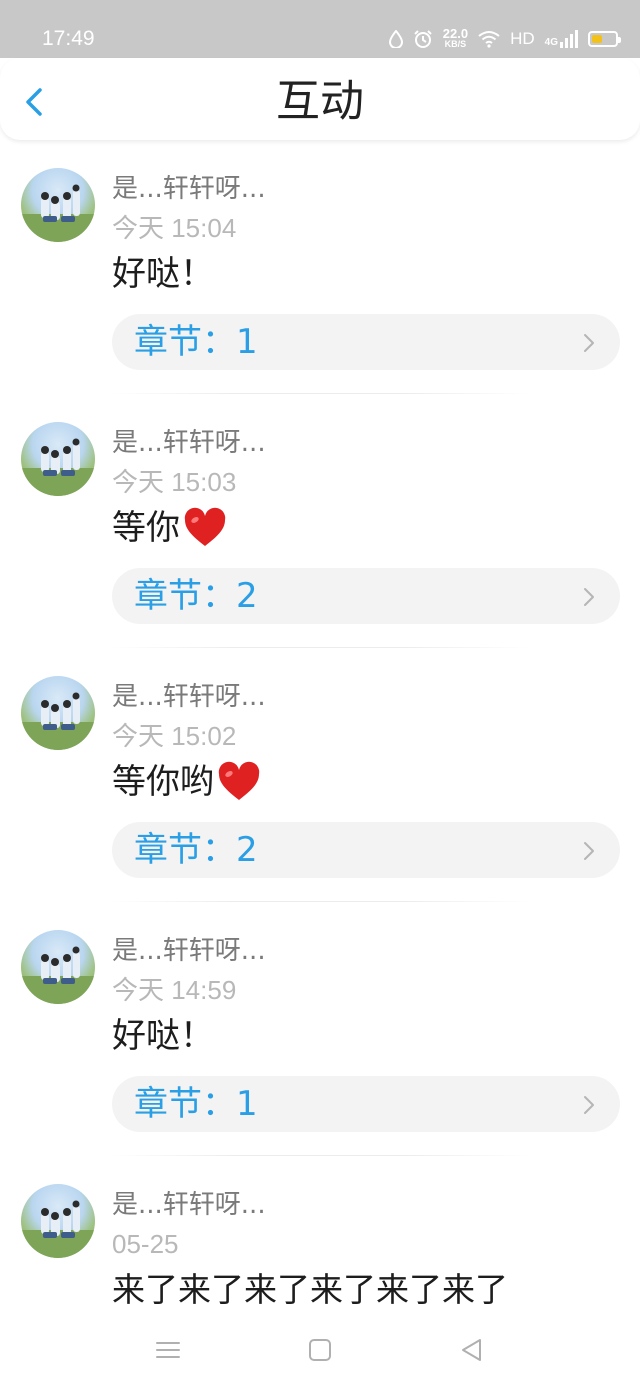  Describe the element at coordinates (168, 1350) in the screenshot. I see `menu-icon` at that location.